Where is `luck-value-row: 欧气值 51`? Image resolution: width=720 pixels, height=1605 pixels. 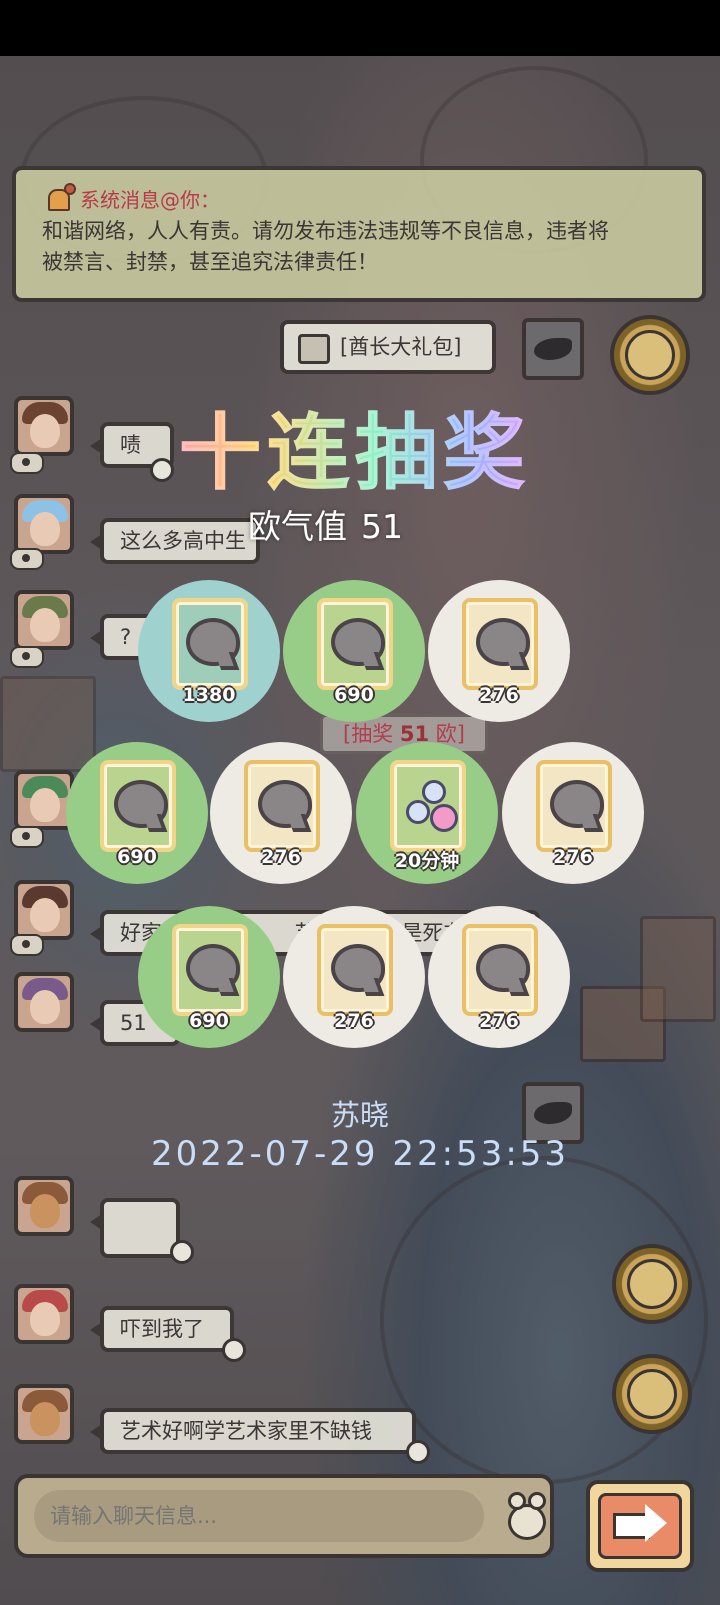
luck-value-row: 欧气值 51 is located at coordinates (325, 524).